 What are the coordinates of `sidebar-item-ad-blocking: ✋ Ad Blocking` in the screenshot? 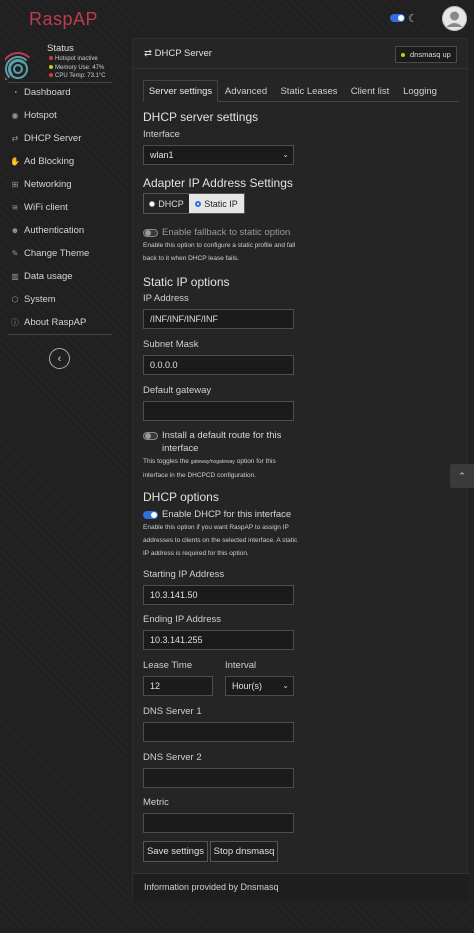 It's located at (60, 161).